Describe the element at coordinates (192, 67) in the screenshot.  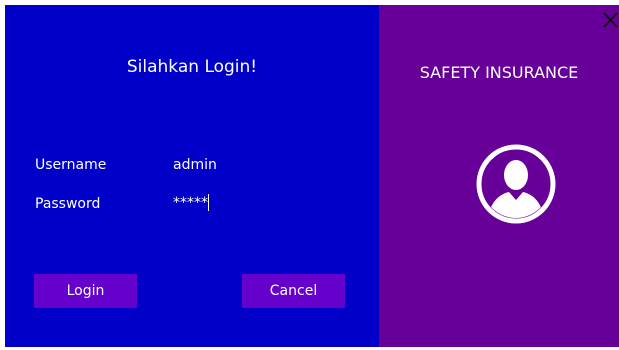
I see `login-heading: Silahkan Login!` at that location.